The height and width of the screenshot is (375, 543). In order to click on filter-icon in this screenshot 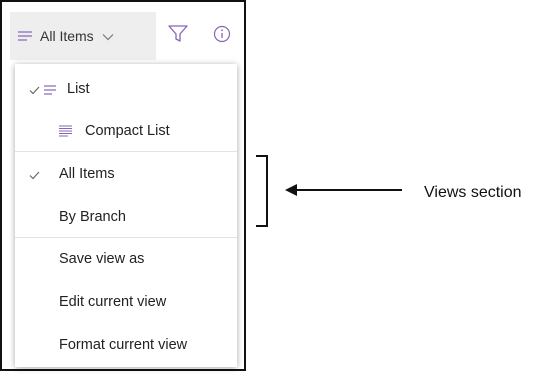, I will do `click(178, 36)`.